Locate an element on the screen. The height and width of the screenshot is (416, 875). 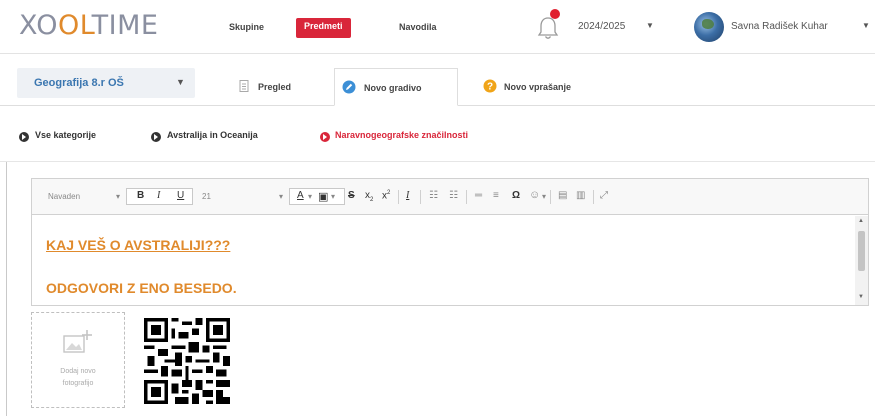
tab-label: Novo vprašanje is located at coordinates (538, 87).